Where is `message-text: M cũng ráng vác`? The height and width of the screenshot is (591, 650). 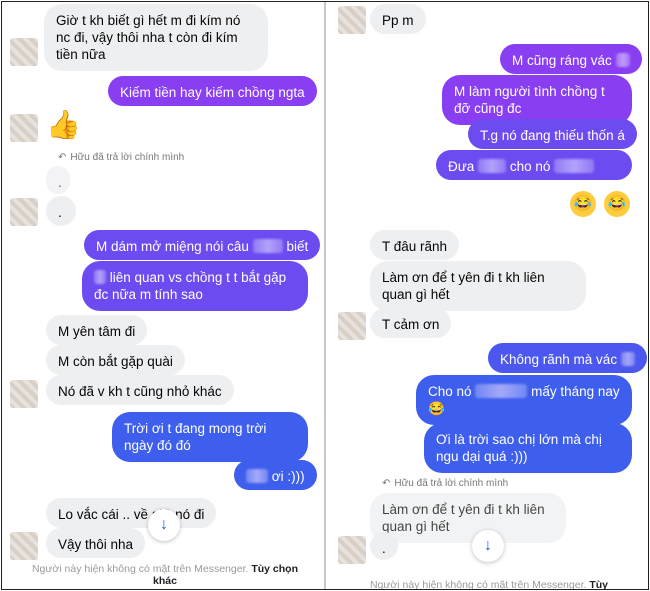
message-text: M cũng ráng vác is located at coordinates (562, 60).